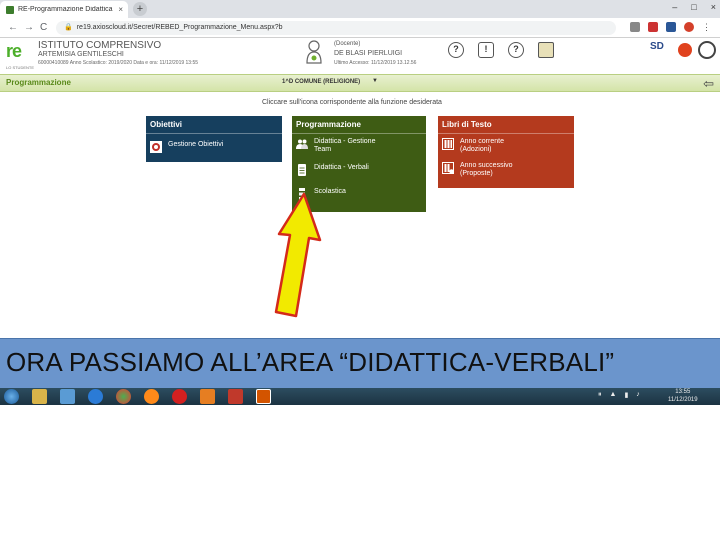 Image resolution: width=720 pixels, height=540 pixels. Describe the element at coordinates (448, 168) in the screenshot. I see `books-add-icon` at that location.